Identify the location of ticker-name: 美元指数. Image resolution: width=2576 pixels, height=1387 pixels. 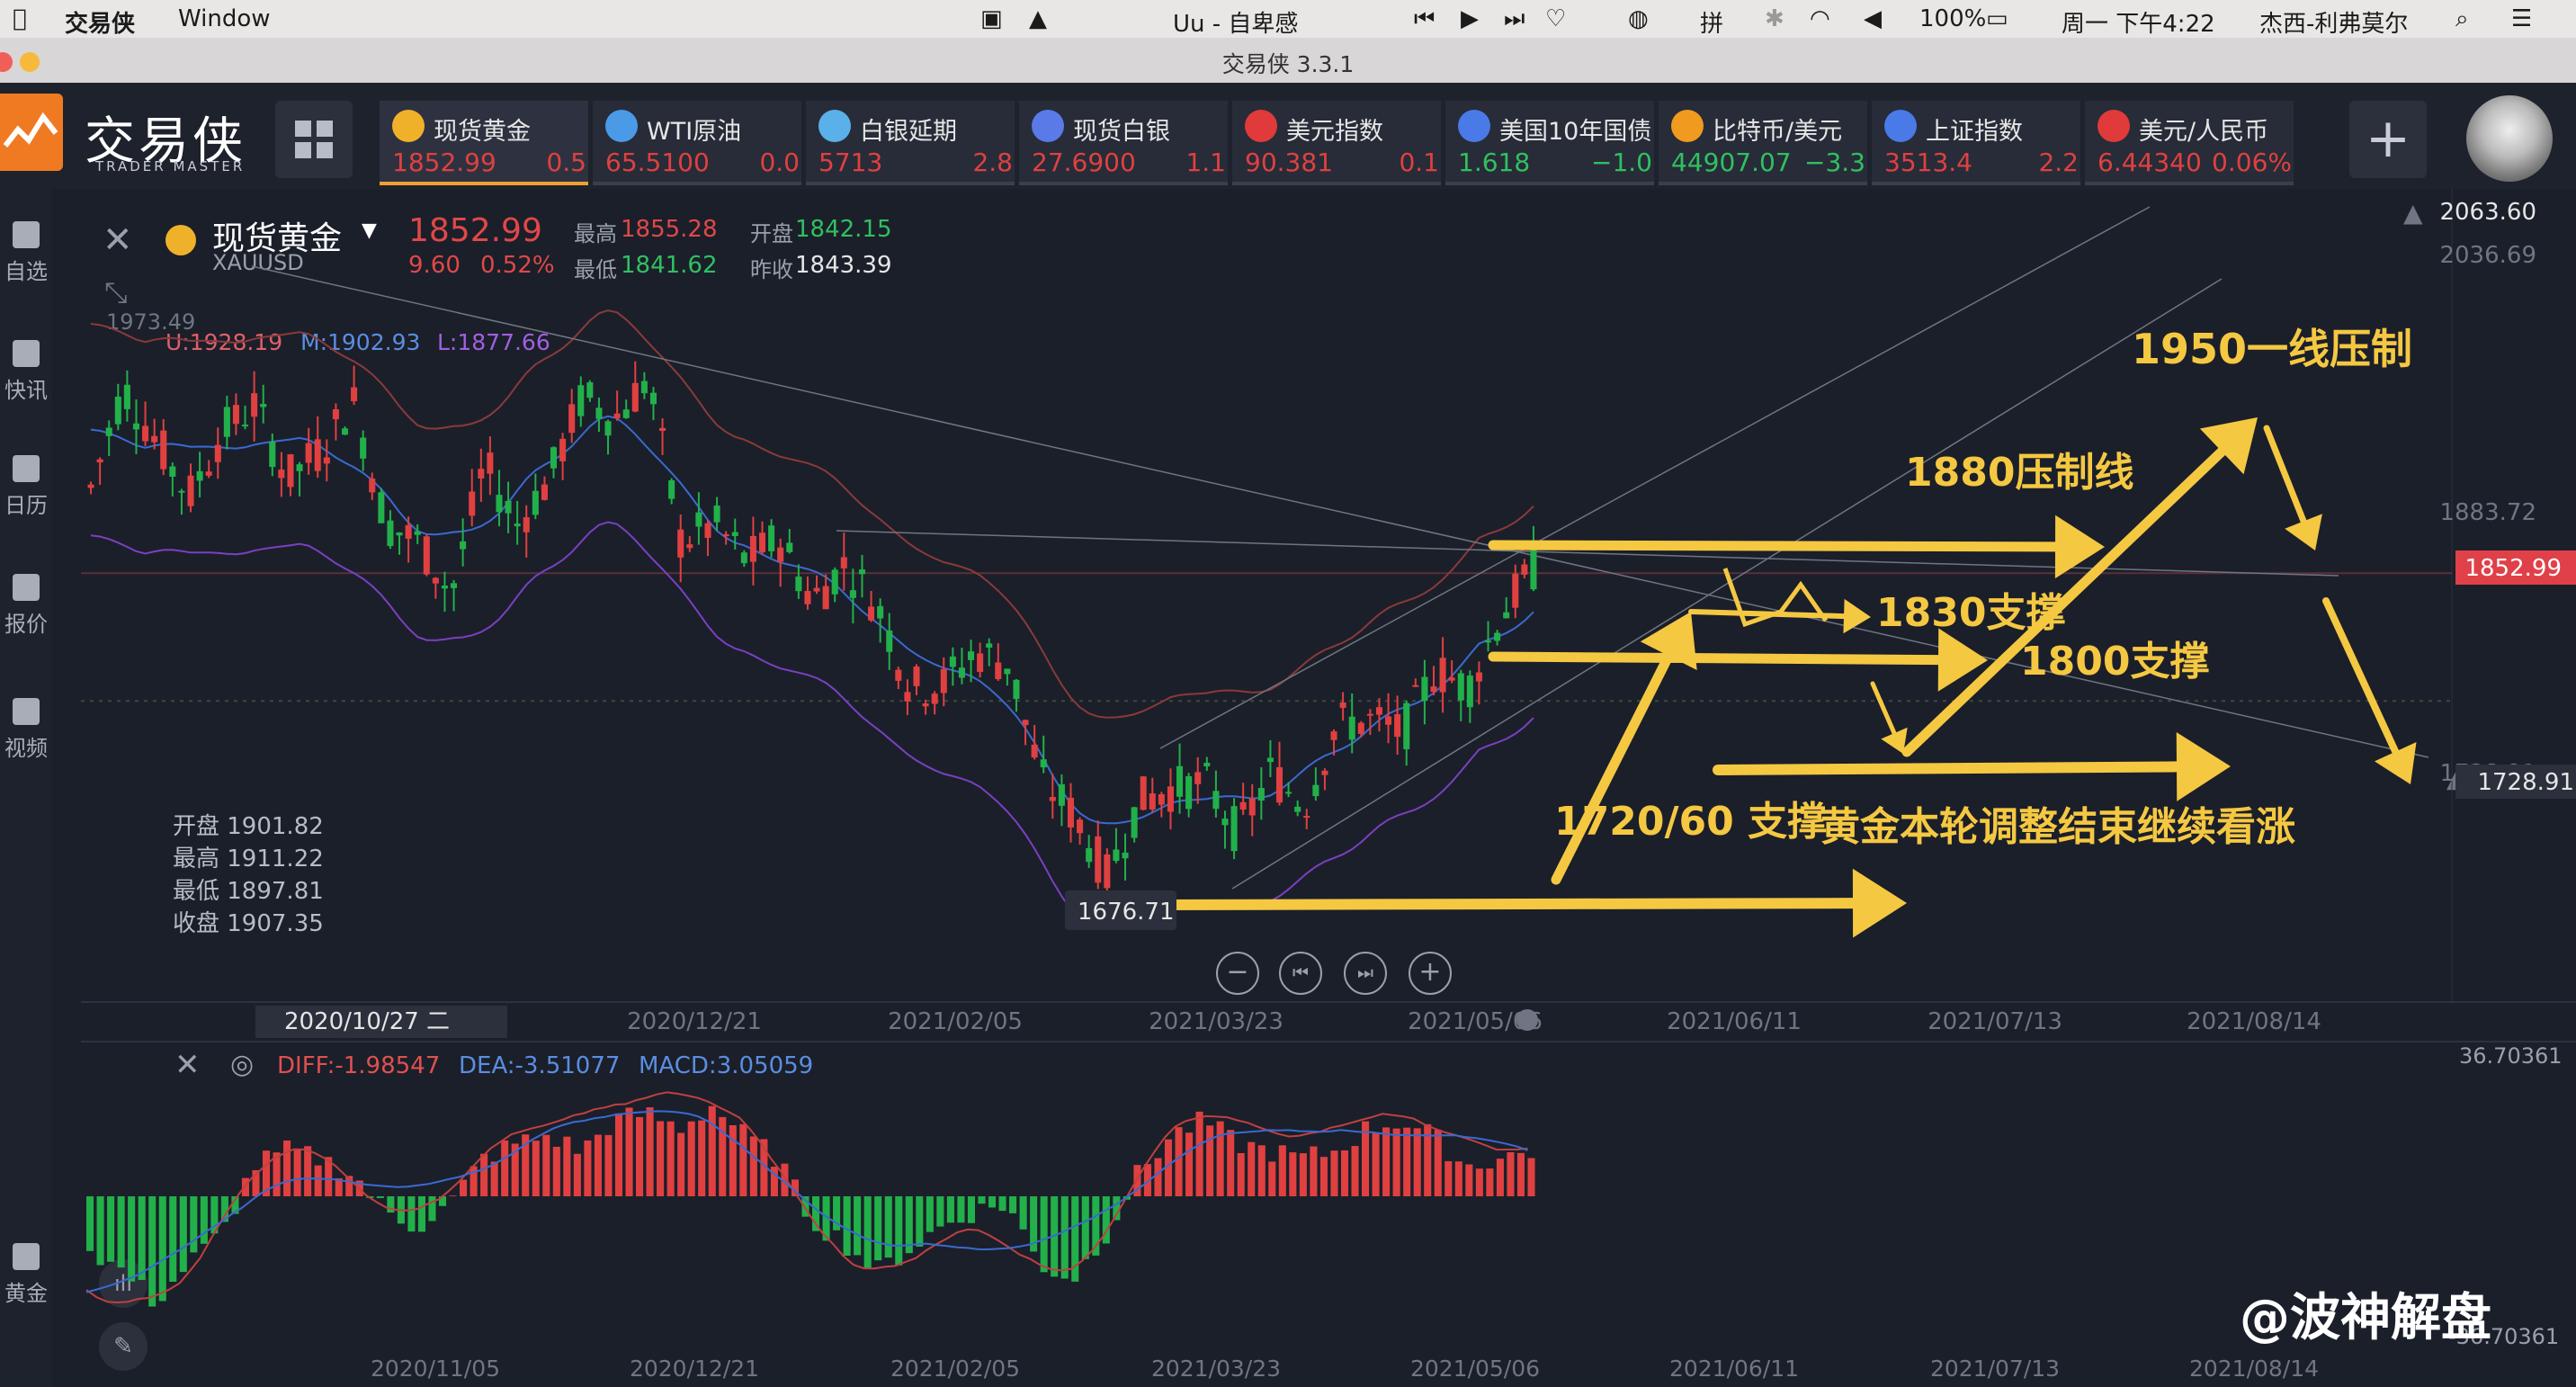
(1334, 132).